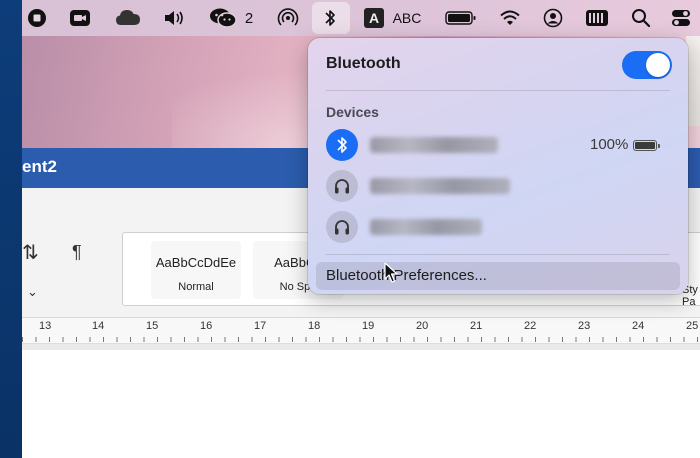  What do you see at coordinates (530, 326) in the screenshot?
I see `ruler-number: 22` at bounding box center [530, 326].